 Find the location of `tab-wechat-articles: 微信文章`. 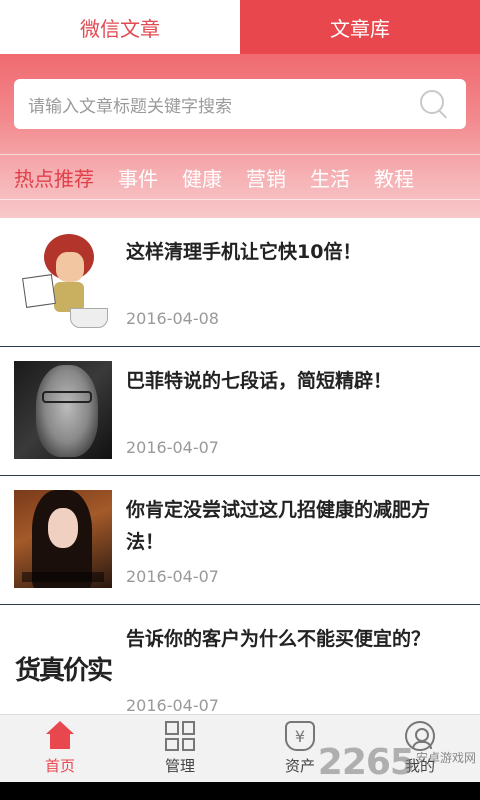

tab-wechat-articles: 微信文章 is located at coordinates (120, 27).